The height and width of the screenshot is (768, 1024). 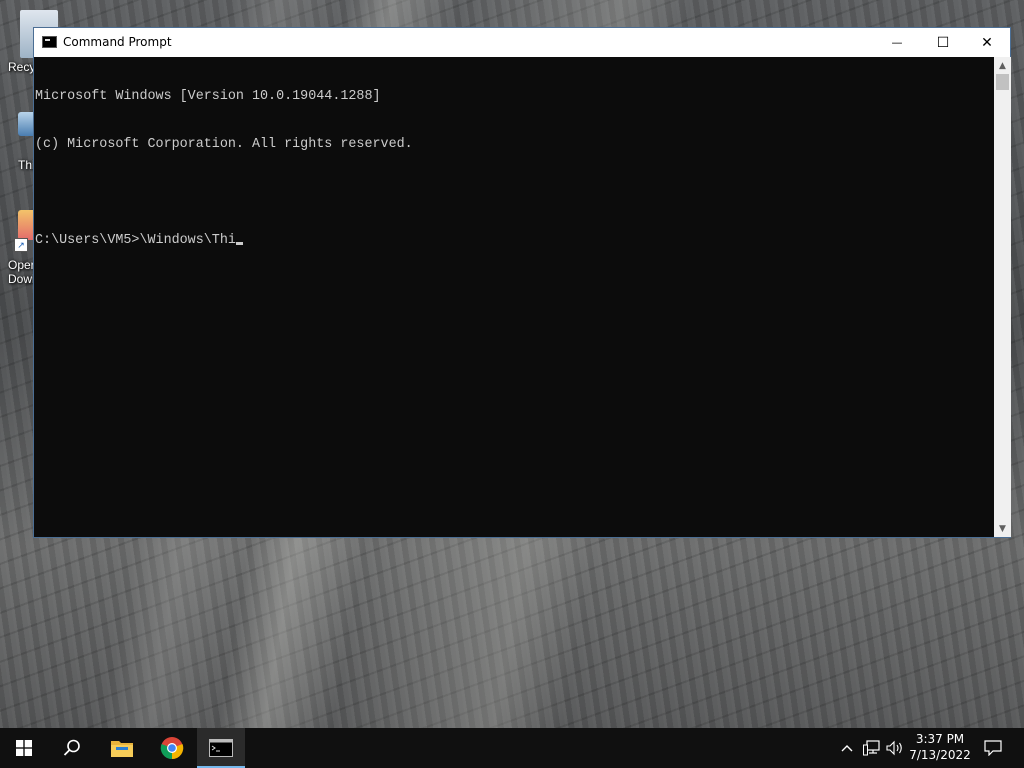 I want to click on action-center-button, so click(x=993, y=748).